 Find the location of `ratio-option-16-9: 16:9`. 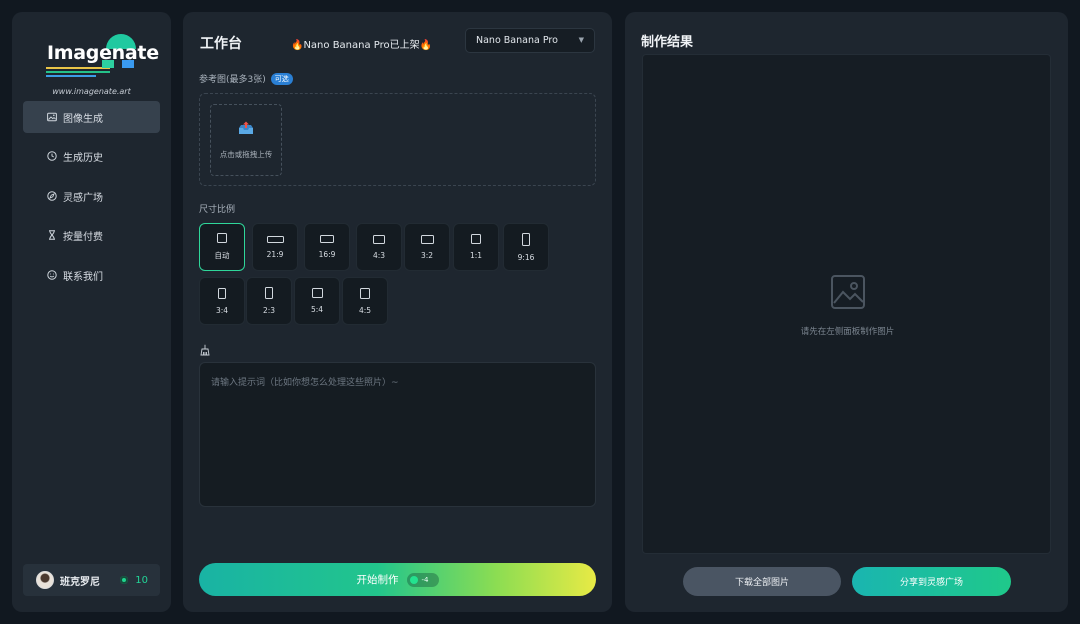

ratio-option-16-9: 16:9 is located at coordinates (327, 247).